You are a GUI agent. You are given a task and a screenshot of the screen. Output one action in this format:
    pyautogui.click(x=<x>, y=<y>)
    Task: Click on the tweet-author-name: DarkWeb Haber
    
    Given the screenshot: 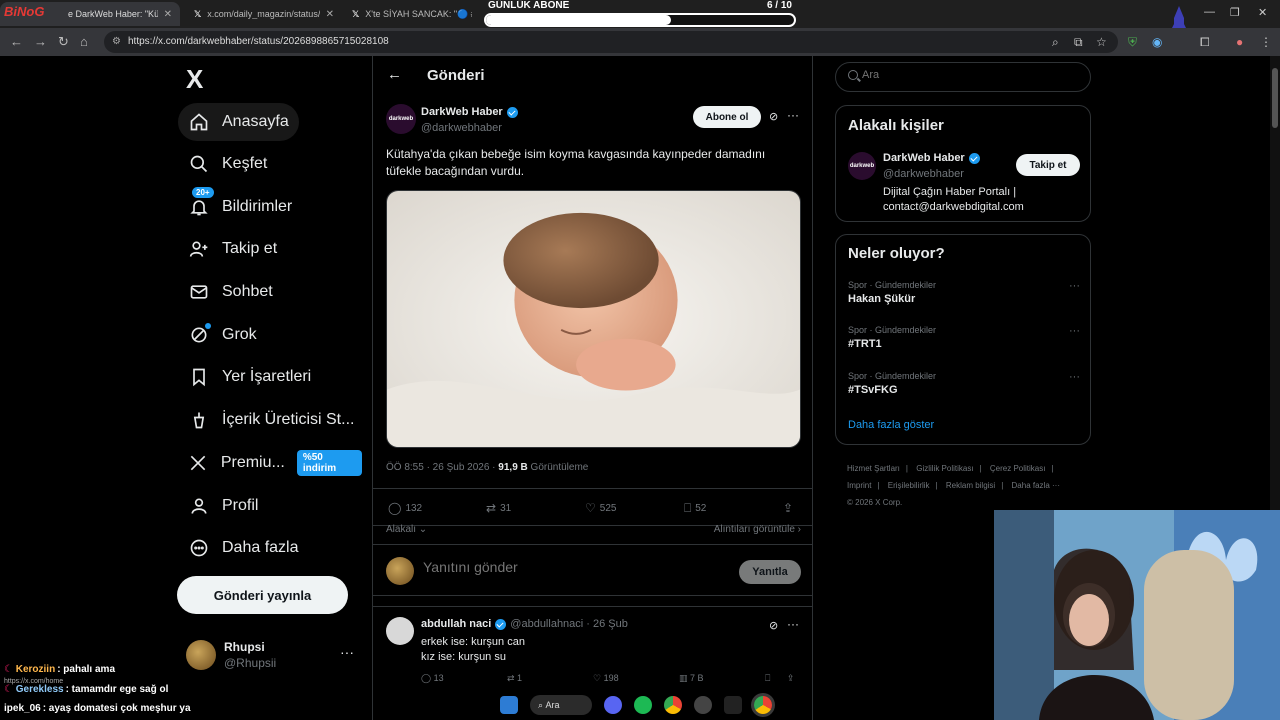 What is the action you would take?
    pyautogui.click(x=469, y=112)
    